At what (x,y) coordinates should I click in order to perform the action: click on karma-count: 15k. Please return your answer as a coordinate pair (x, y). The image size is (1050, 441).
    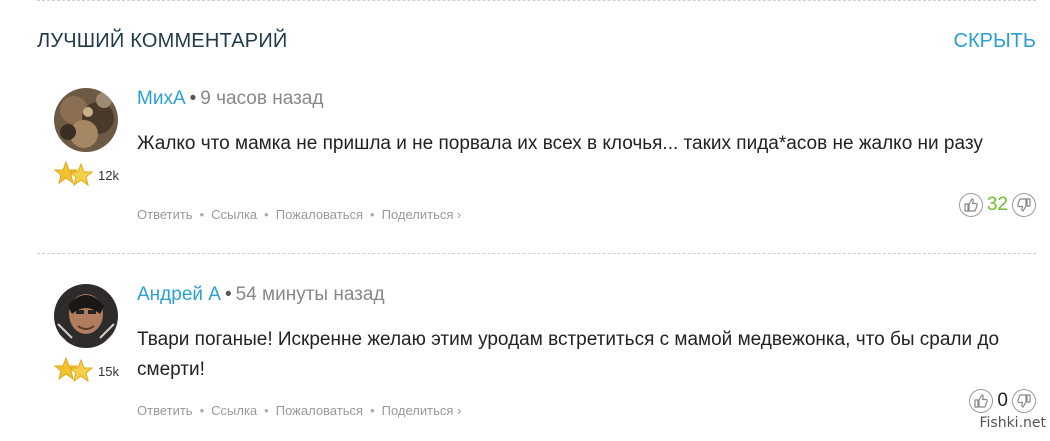
    Looking at the image, I should click on (108, 371).